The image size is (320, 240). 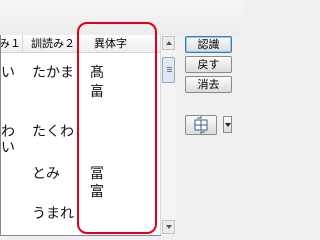 What do you see at coordinates (208, 44) in the screenshot?
I see `recognize-button: 認識` at bounding box center [208, 44].